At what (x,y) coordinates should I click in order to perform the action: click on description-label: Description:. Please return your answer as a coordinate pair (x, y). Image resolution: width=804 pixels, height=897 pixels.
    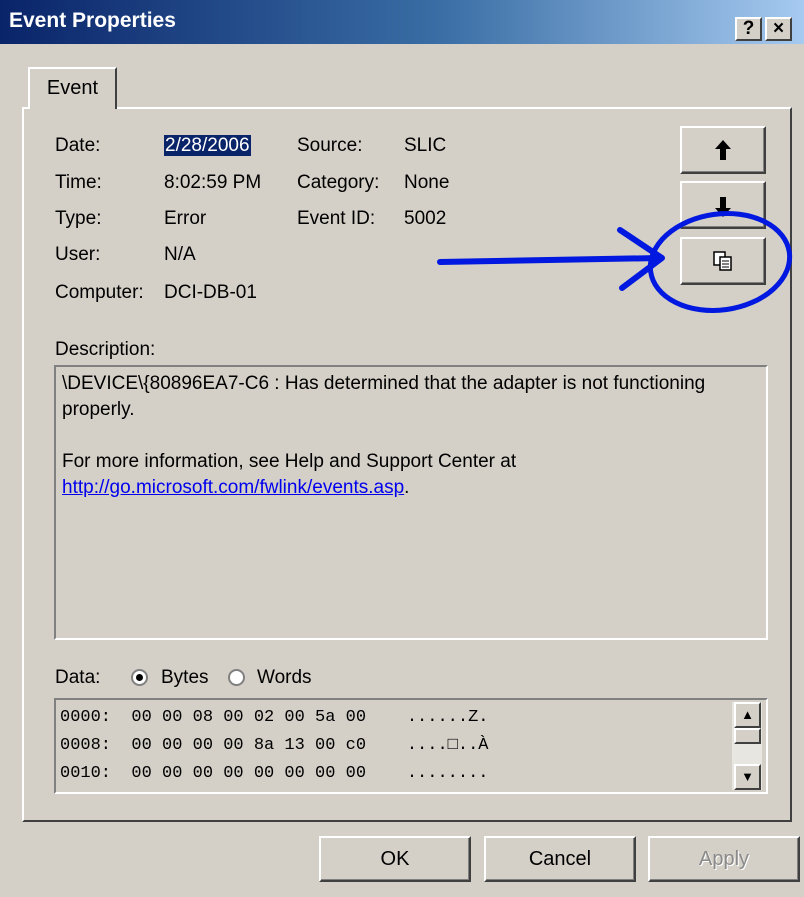
    Looking at the image, I should click on (105, 349).